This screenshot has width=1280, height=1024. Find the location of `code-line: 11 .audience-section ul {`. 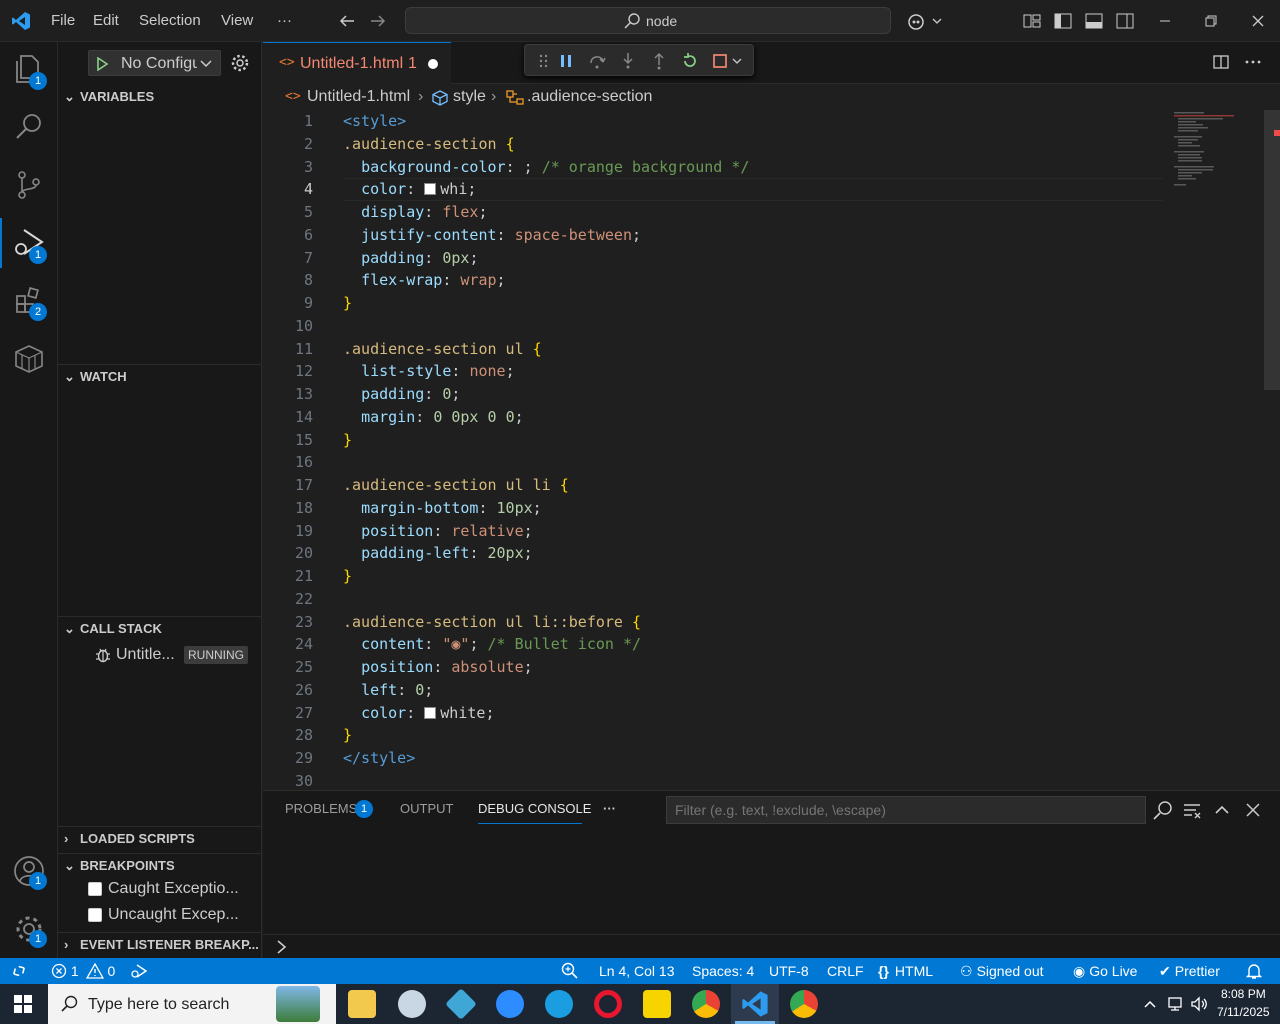

code-line: 11 .audience-section ul { is located at coordinates (713, 349).